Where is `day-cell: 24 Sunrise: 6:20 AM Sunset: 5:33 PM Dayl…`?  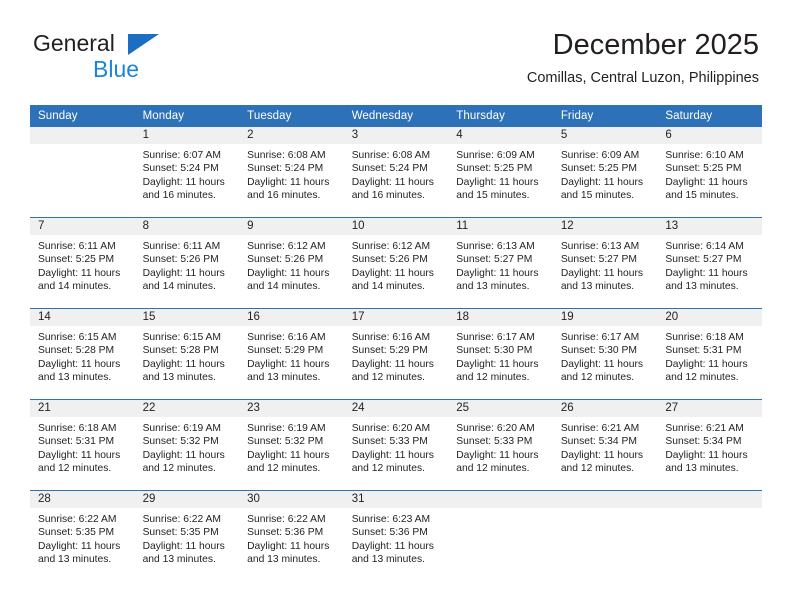 day-cell: 24 Sunrise: 6:20 AM Sunset: 5:33 PM Dayl… is located at coordinates (396, 445).